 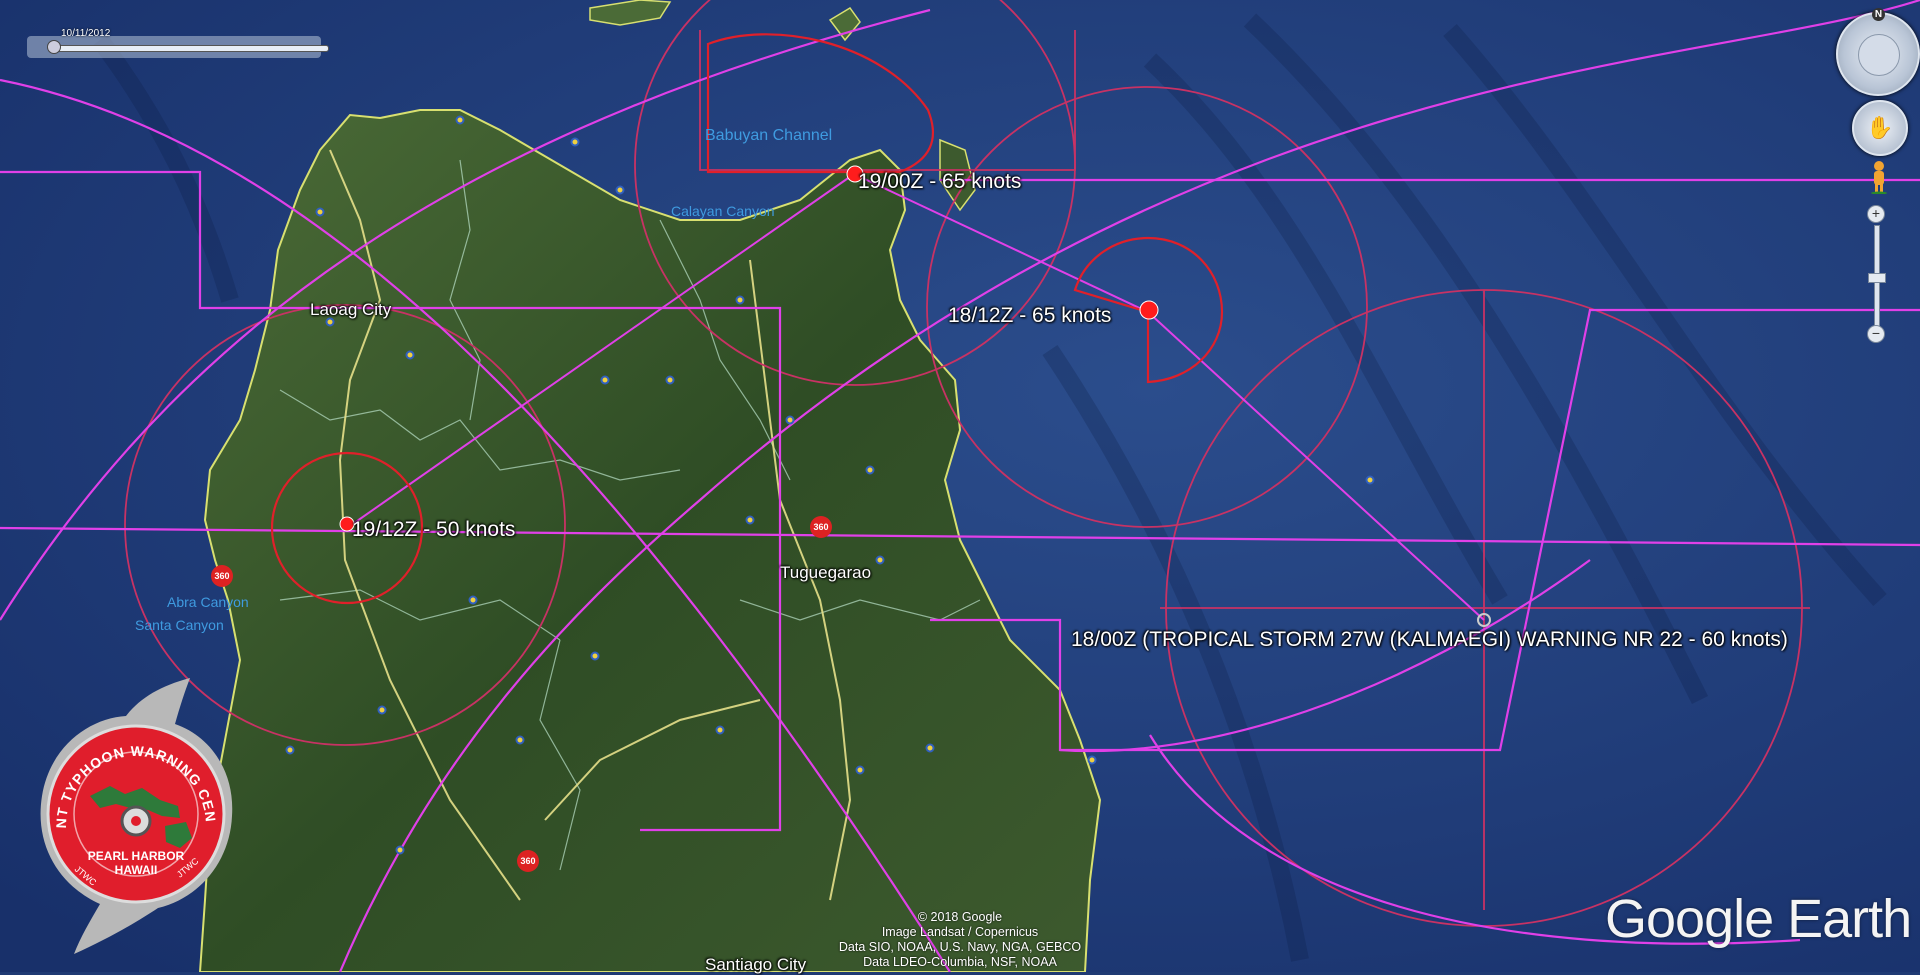 What do you see at coordinates (136, 870) in the screenshot?
I see `jtwc-line2: HAWAII` at bounding box center [136, 870].